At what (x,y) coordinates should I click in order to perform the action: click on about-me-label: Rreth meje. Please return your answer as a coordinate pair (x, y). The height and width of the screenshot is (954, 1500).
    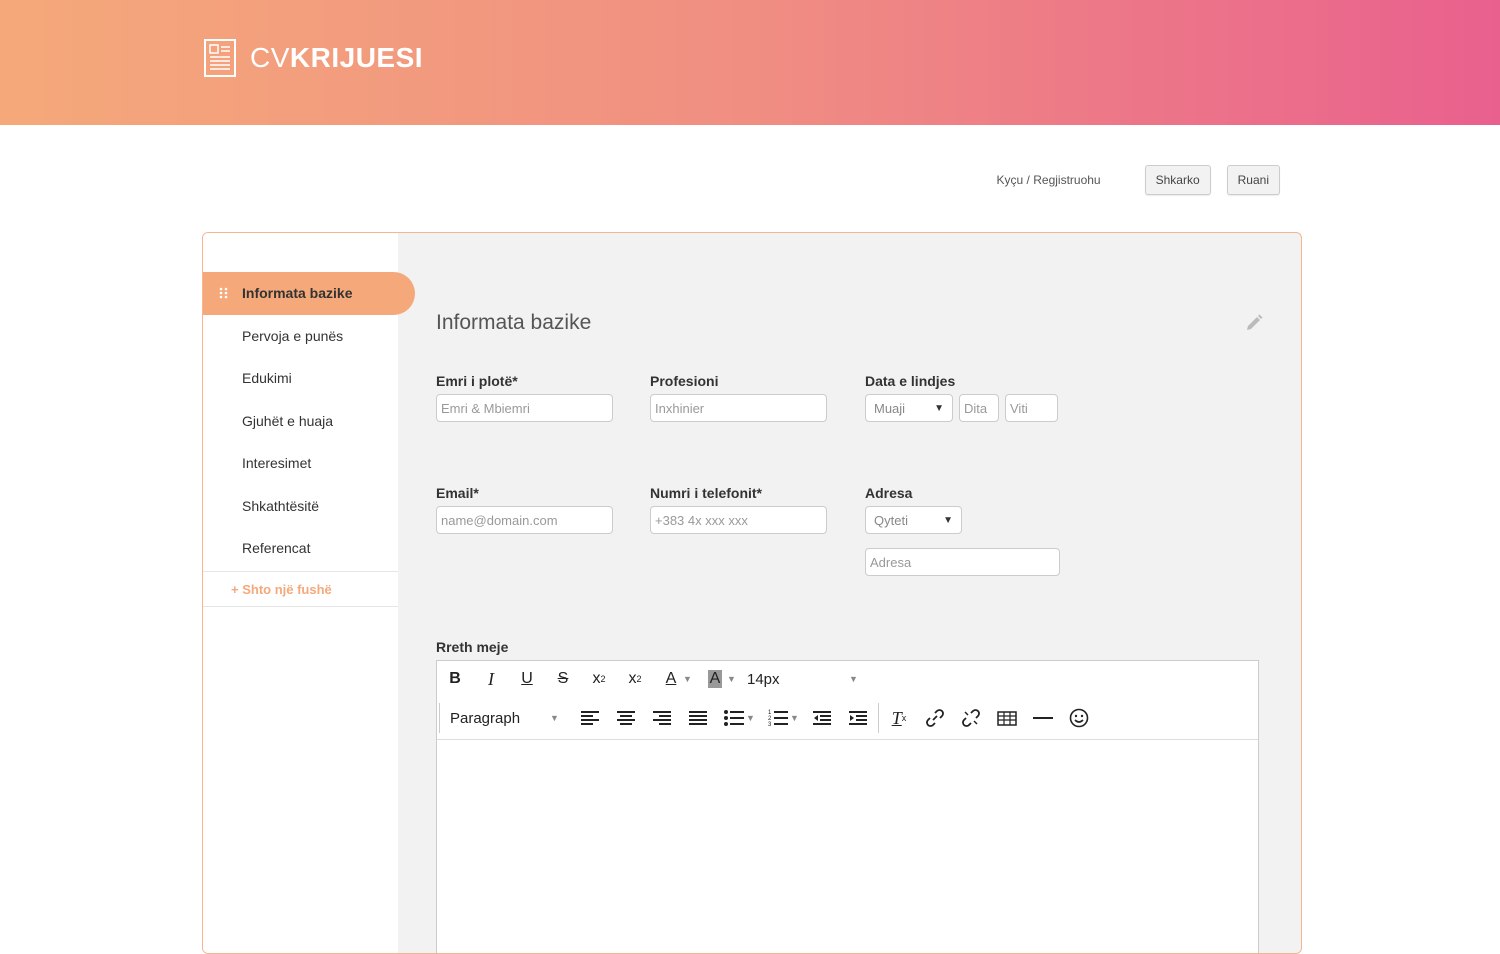
    Looking at the image, I should click on (472, 647).